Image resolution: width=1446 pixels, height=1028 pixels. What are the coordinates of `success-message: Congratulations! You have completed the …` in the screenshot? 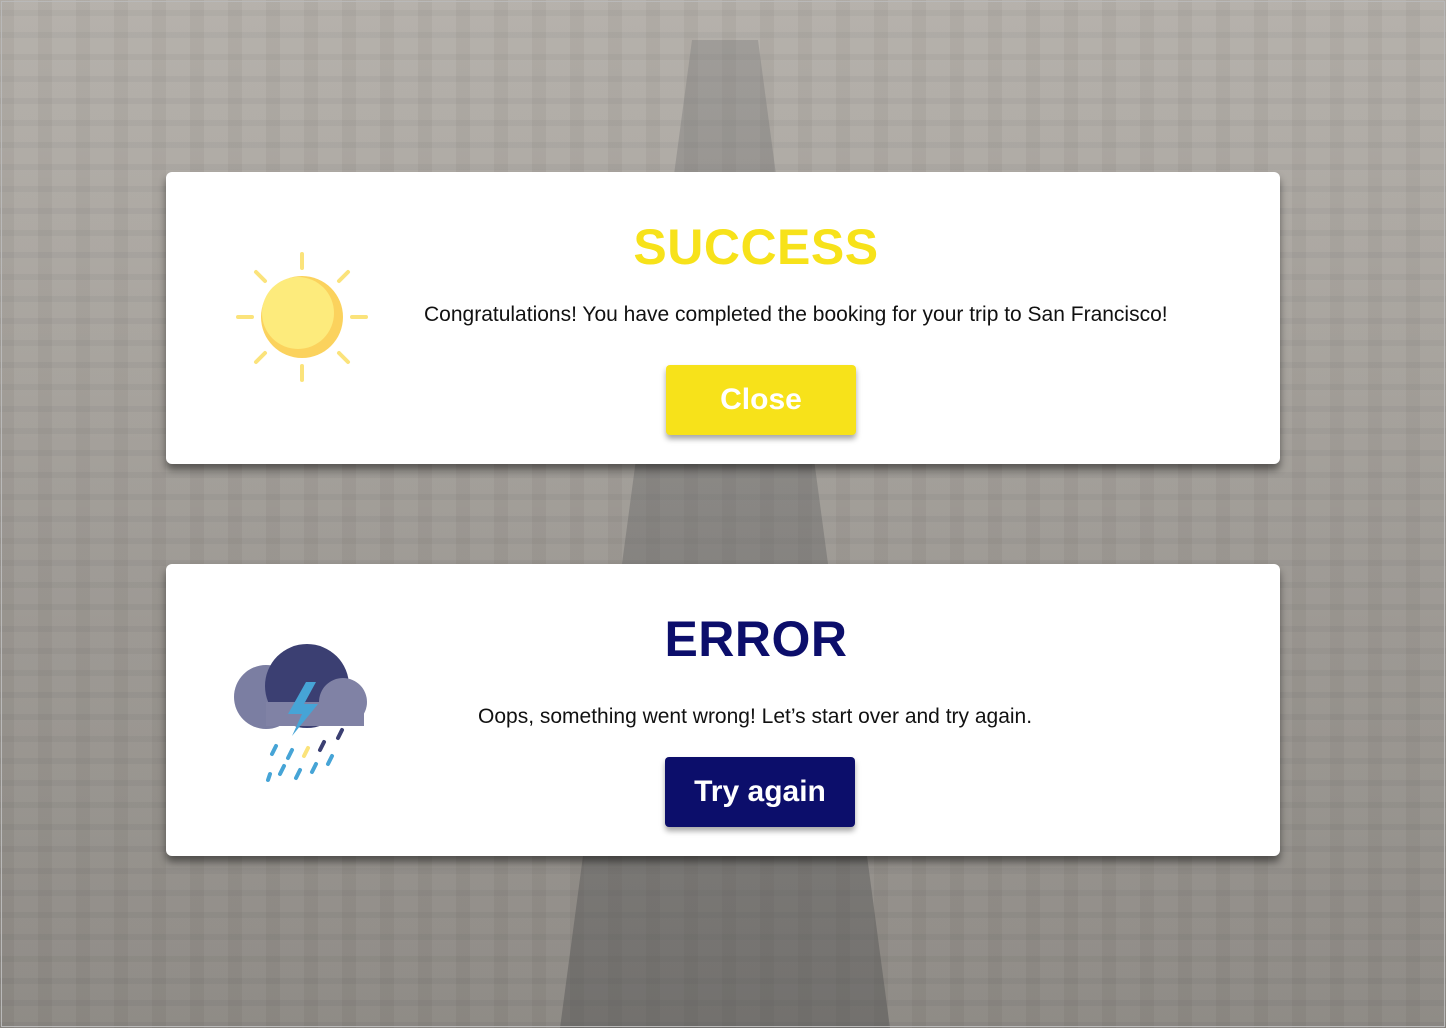 It's located at (796, 314).